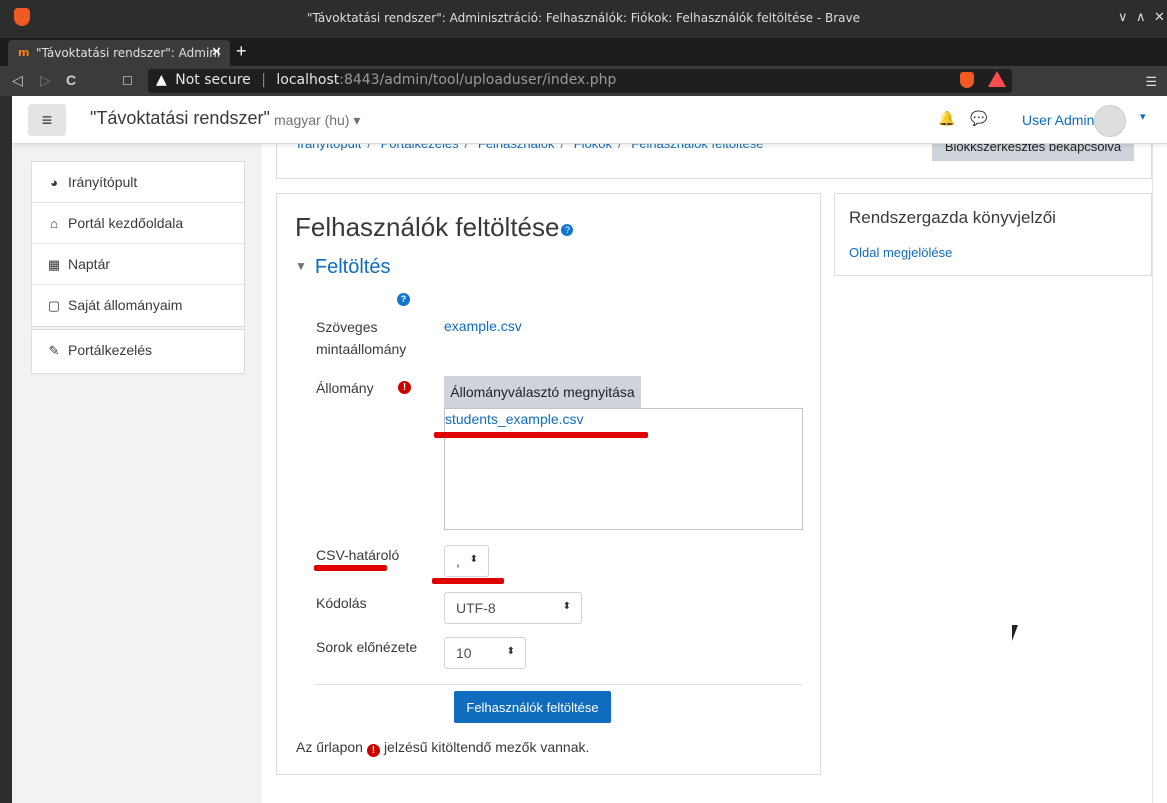  I want to click on calendar-icon: ▦, so click(54, 264).